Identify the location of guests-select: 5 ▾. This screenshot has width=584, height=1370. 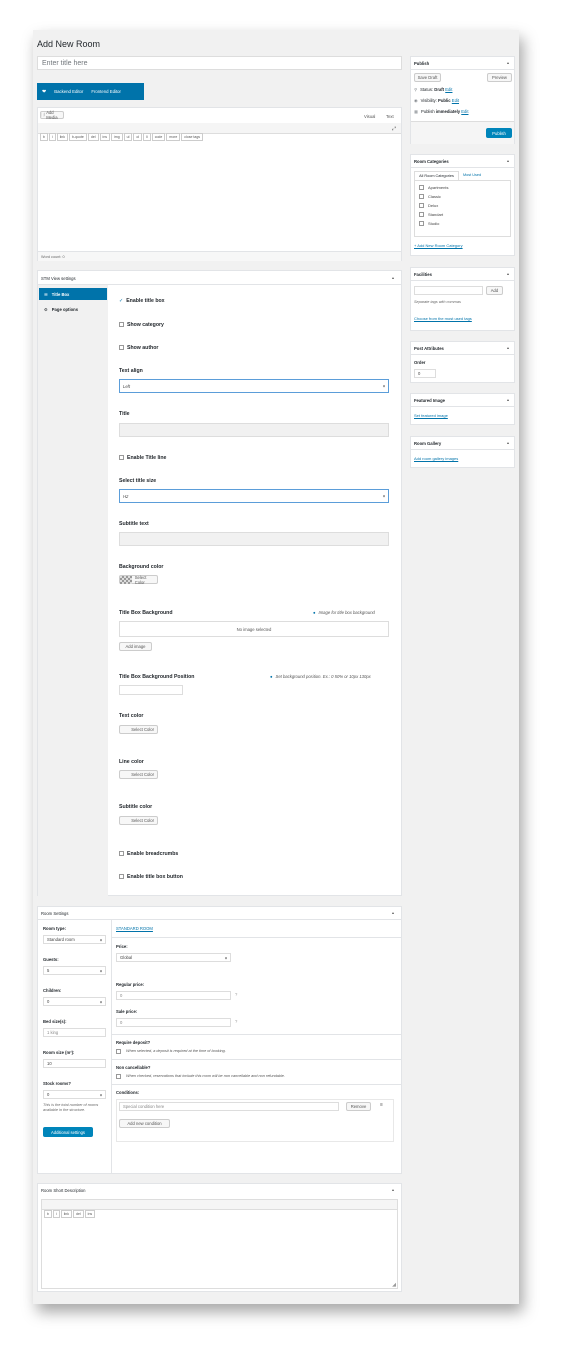
(74, 970).